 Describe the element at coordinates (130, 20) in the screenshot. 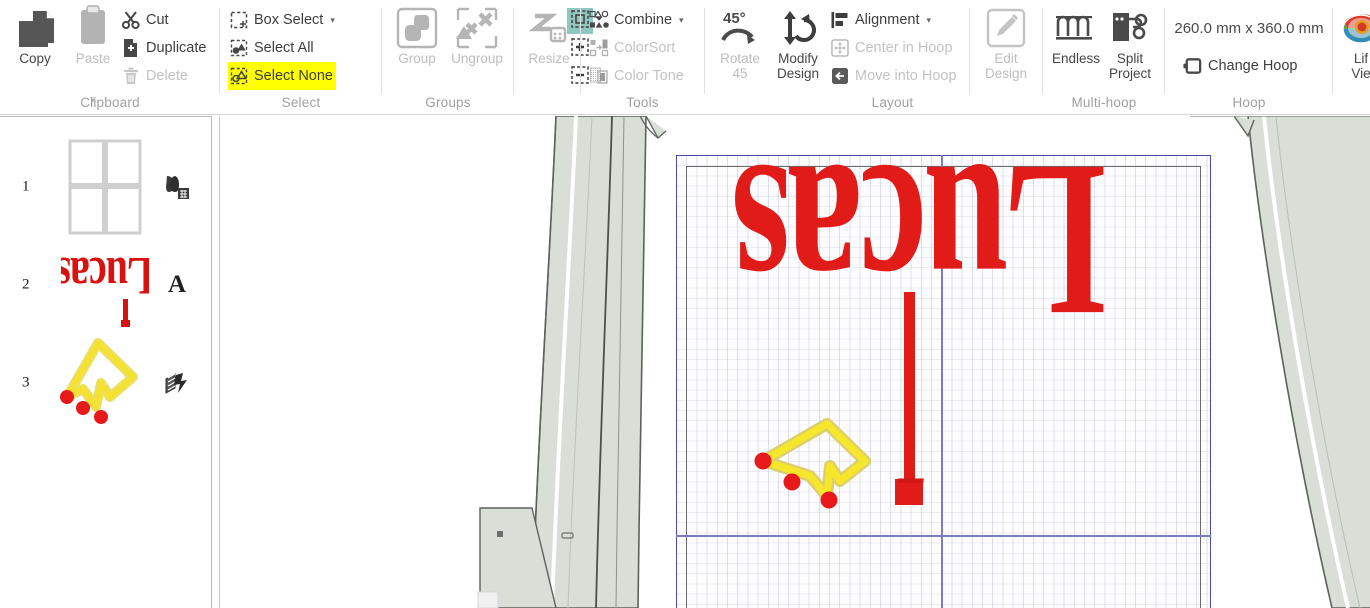

I see `scissors-icon` at that location.